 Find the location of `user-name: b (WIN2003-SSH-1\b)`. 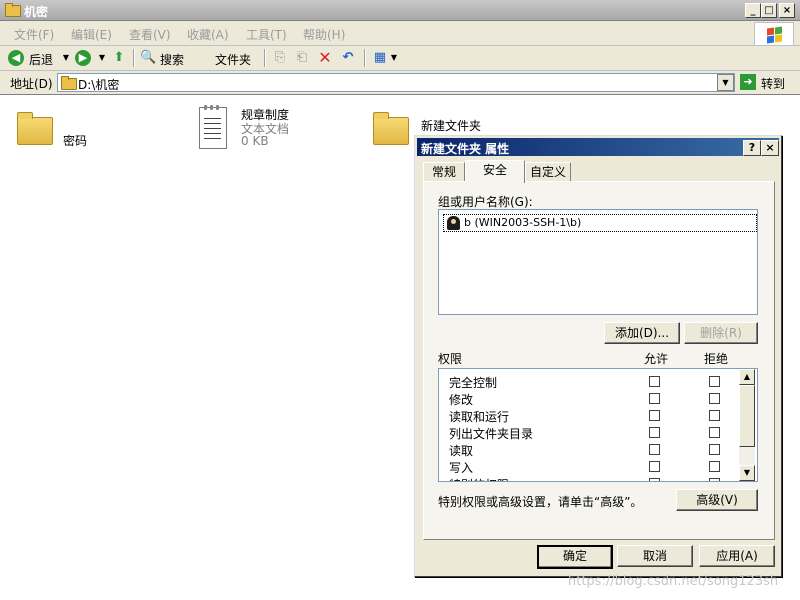

user-name: b (WIN2003-SSH-1\b) is located at coordinates (523, 222).